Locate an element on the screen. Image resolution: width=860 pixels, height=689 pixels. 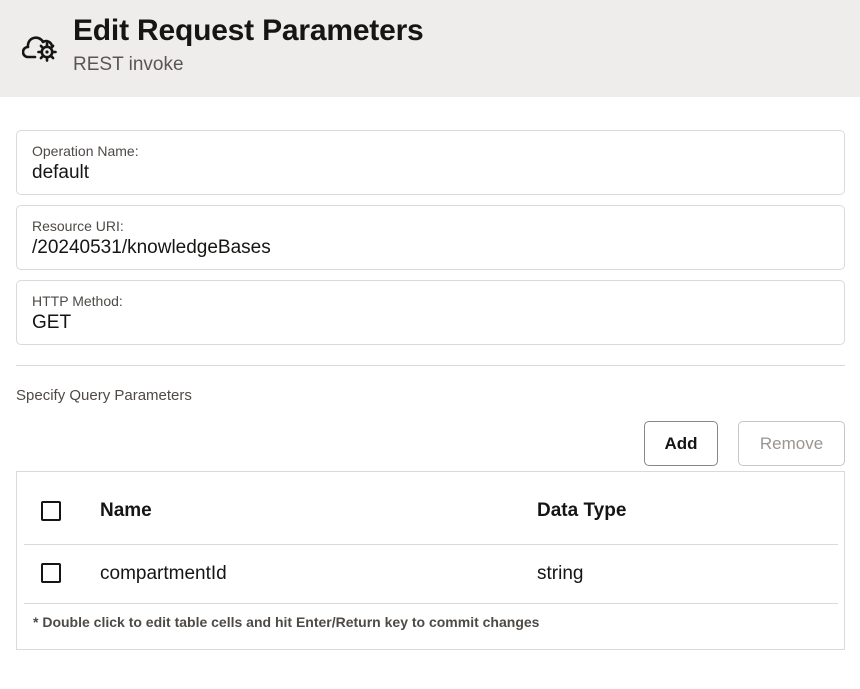
dialog-header: Edit Request Parameters REST invoke is located at coordinates (430, 48).